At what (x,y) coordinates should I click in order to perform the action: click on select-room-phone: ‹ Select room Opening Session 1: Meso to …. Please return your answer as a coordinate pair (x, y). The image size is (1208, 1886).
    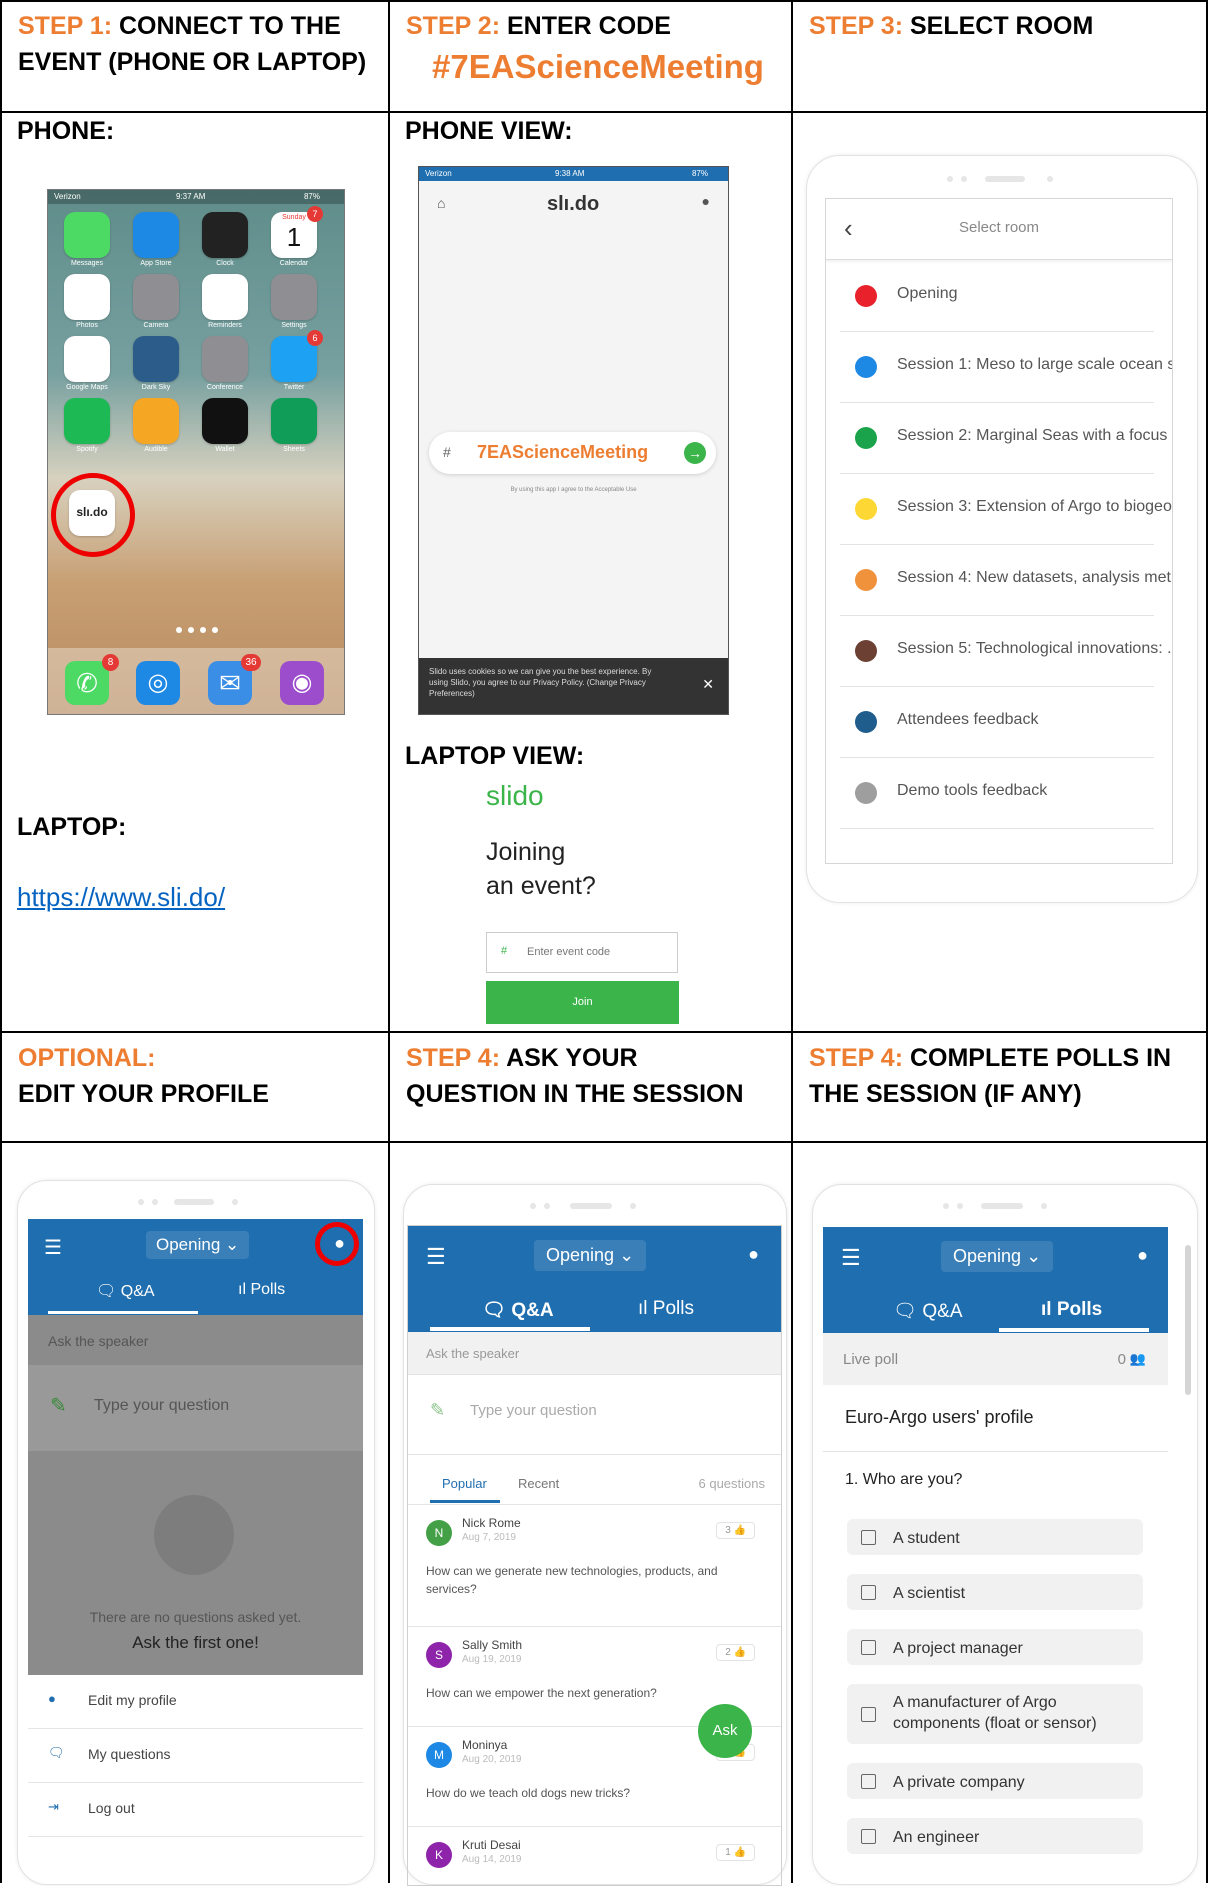
    Looking at the image, I should click on (1002, 529).